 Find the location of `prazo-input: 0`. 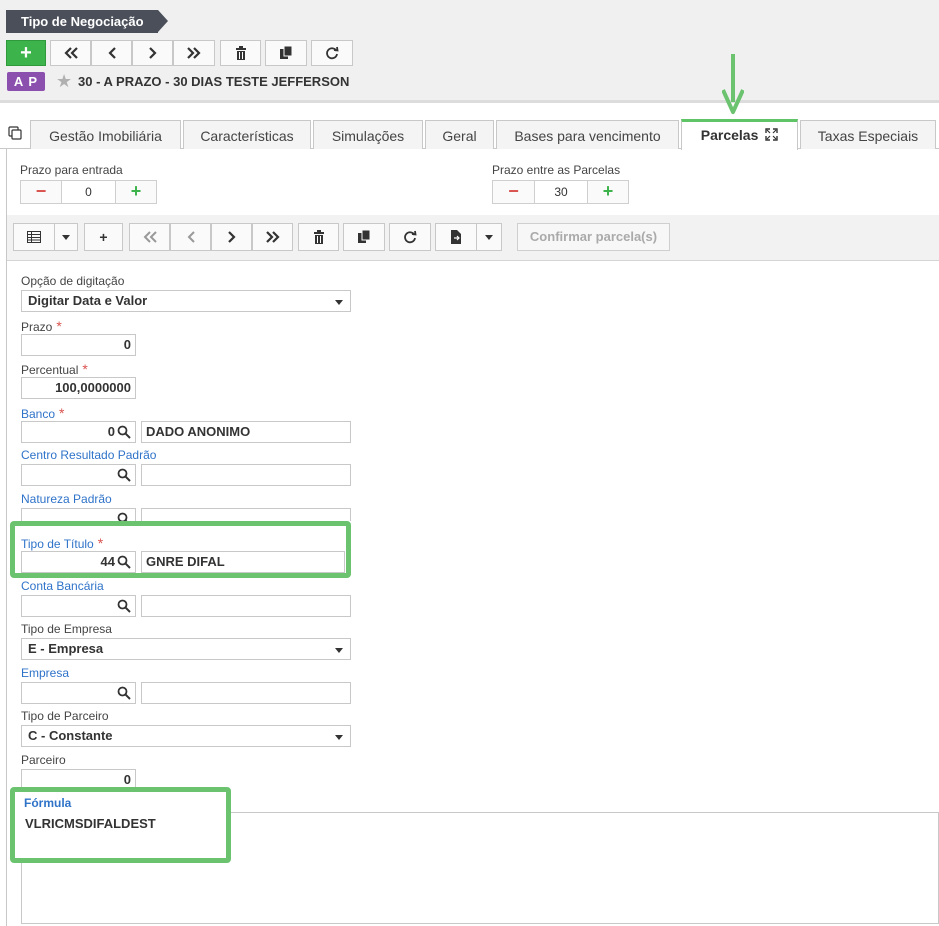

prazo-input: 0 is located at coordinates (78, 345).